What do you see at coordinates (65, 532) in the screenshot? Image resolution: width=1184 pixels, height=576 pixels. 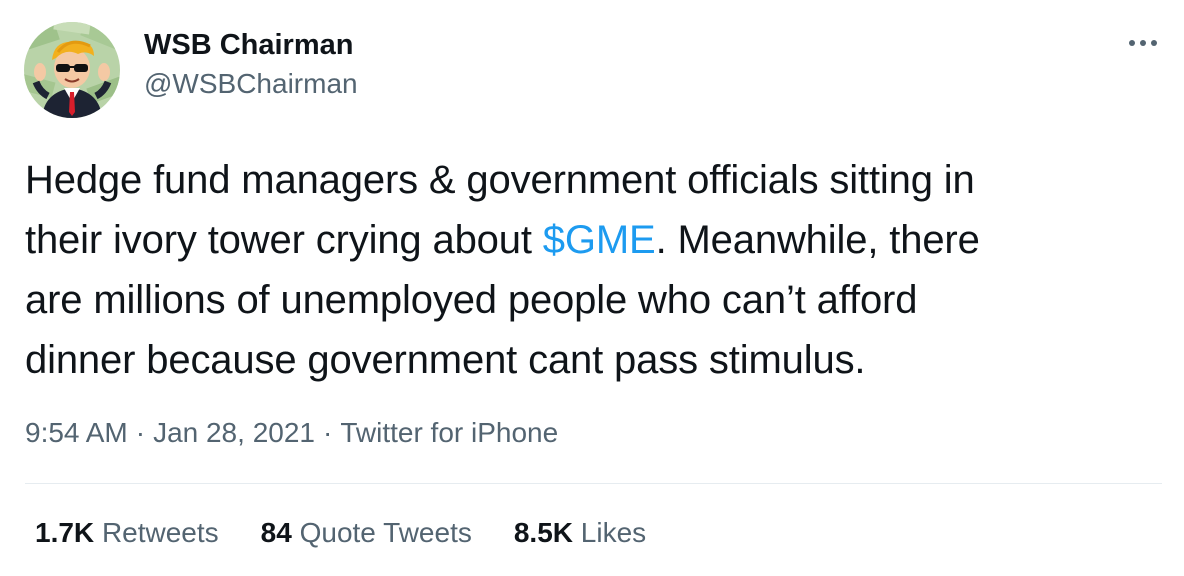 I see `retweets-count: 1.7K` at bounding box center [65, 532].